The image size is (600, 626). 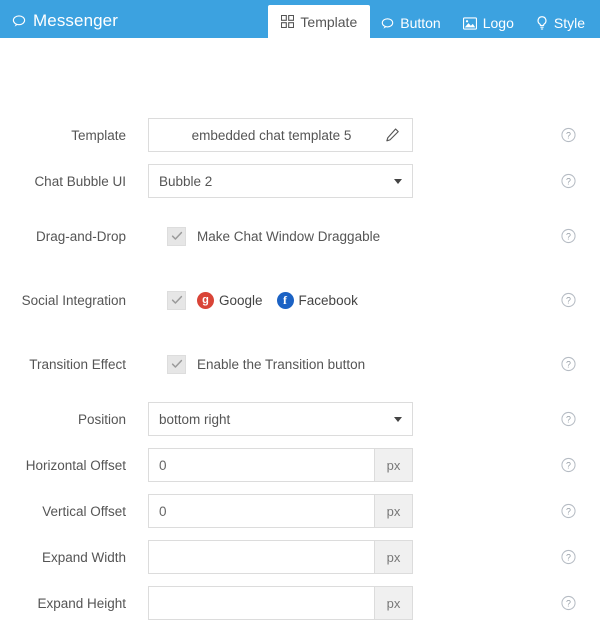 I want to click on social-provider-facebook: f Facebook, so click(x=317, y=300).